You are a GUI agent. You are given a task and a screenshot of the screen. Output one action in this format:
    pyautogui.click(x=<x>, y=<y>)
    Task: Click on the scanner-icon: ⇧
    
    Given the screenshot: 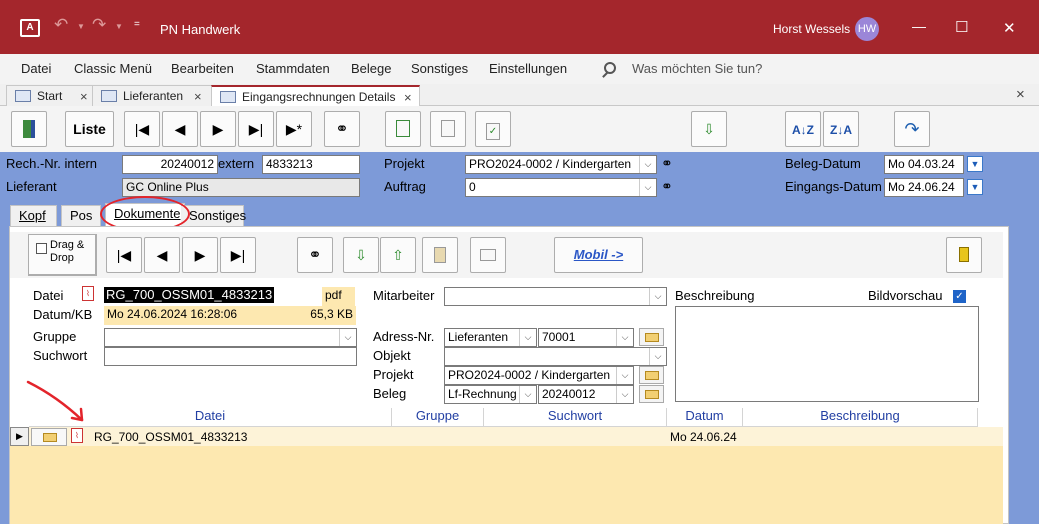 What is the action you would take?
    pyautogui.click(x=398, y=255)
    